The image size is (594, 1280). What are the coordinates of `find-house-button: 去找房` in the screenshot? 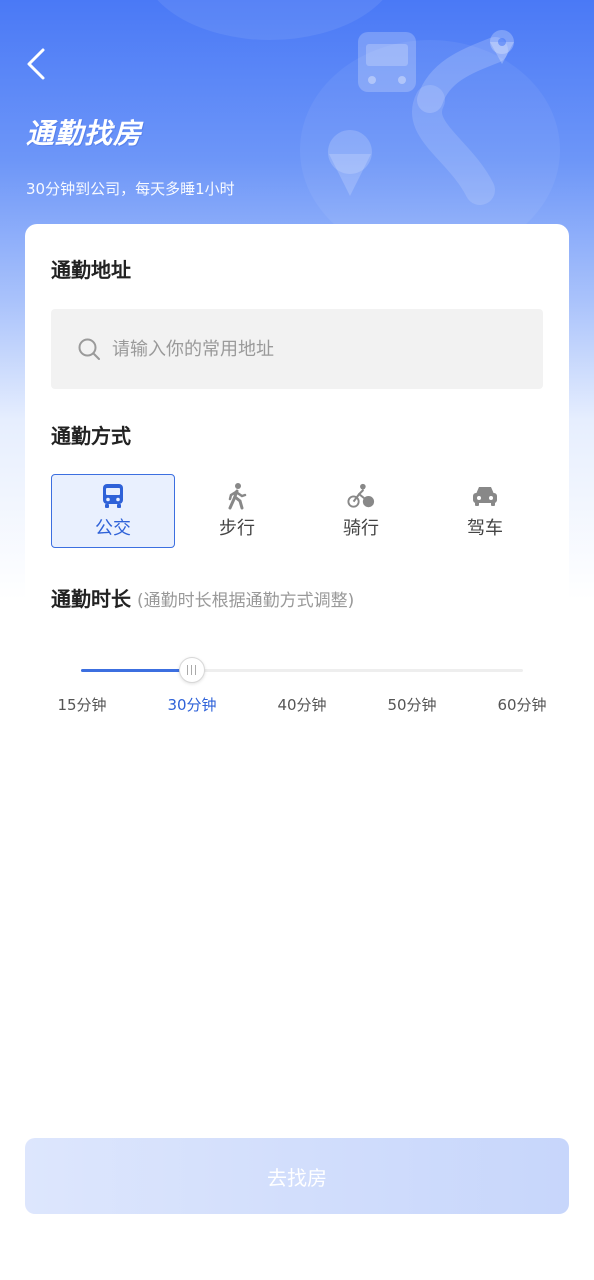 It's located at (297, 1176).